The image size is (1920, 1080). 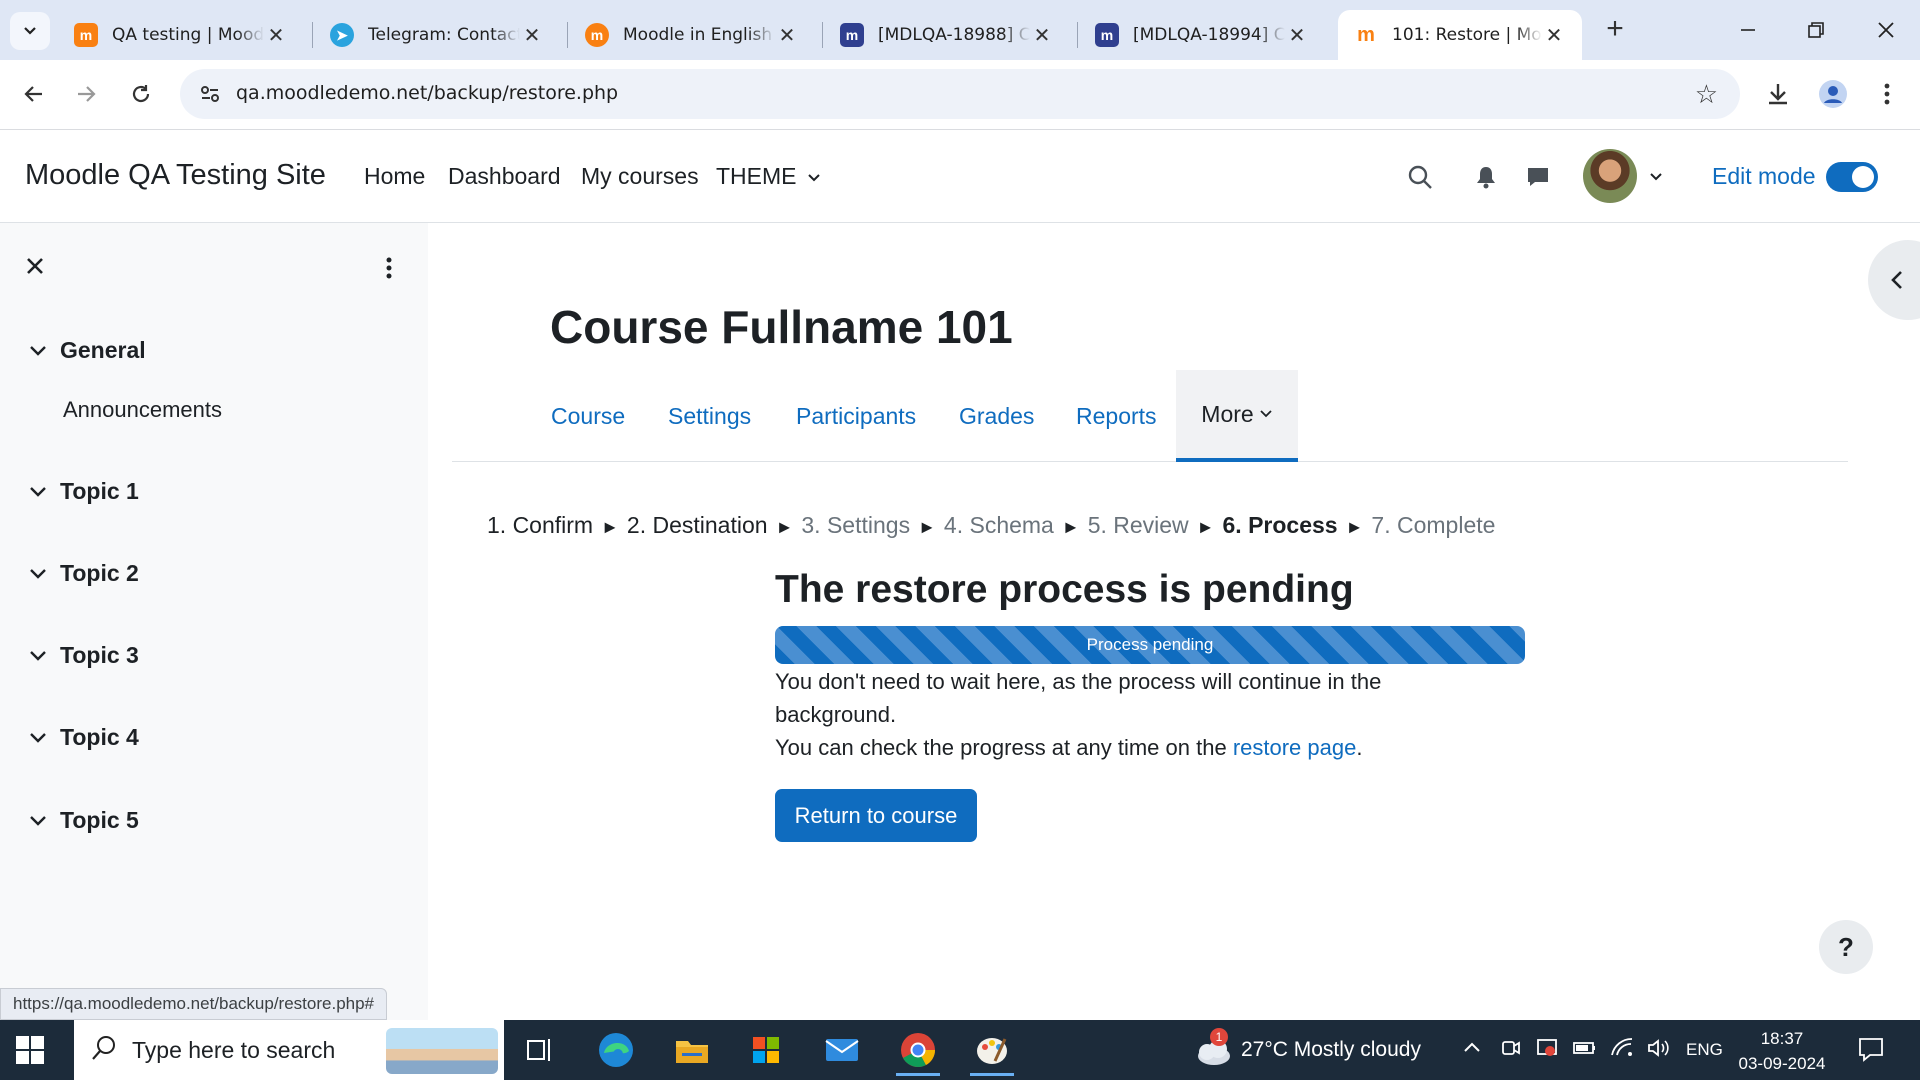 I want to click on bookmark-star-icon: ☆, so click(x=1706, y=94).